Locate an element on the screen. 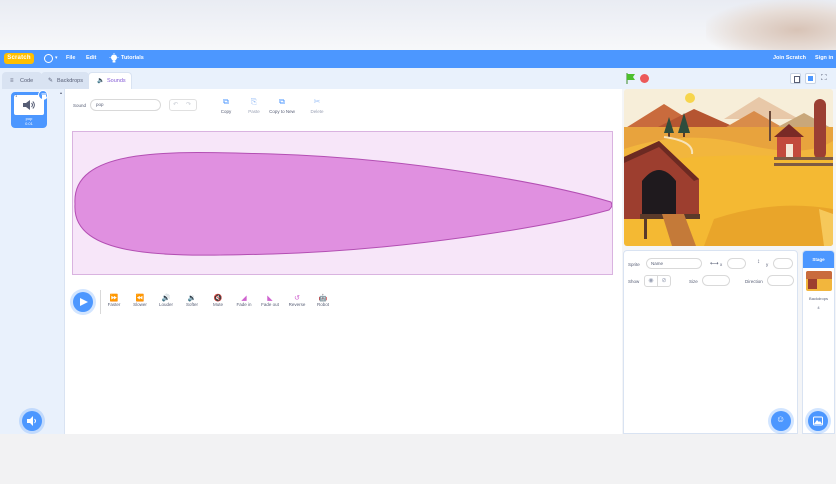 The height and width of the screenshot is (484, 836). tab-sounds-label: Sounds is located at coordinates (116, 81).